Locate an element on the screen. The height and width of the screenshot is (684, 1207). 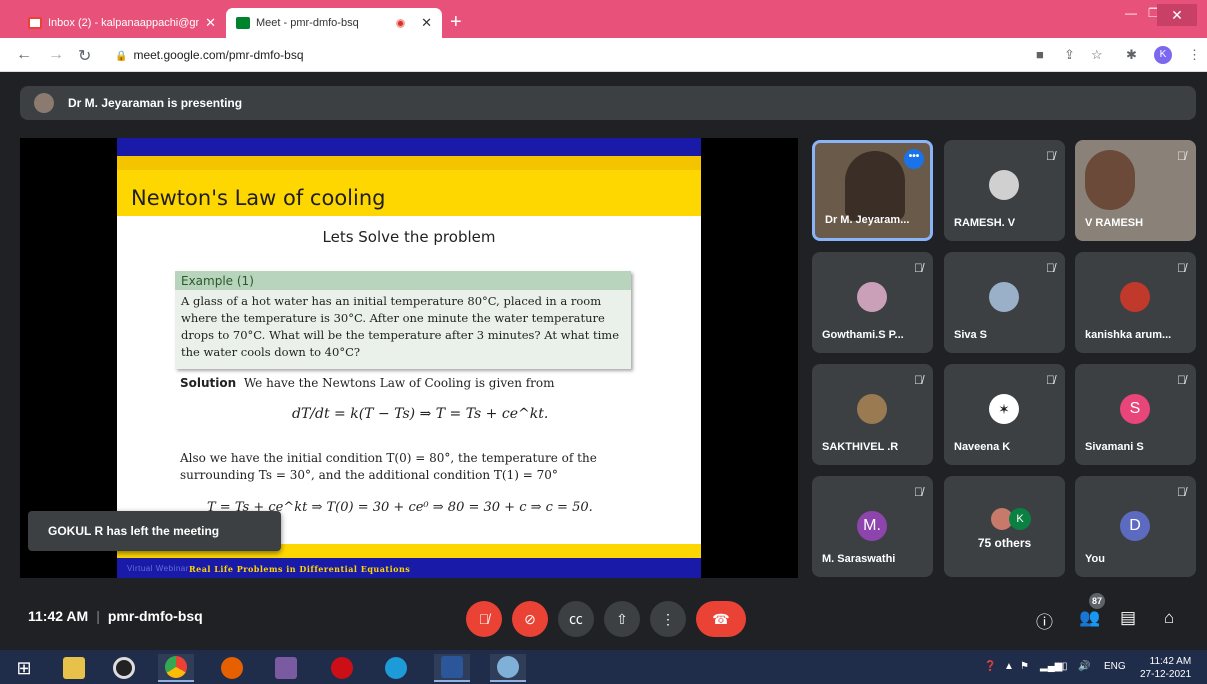
taskbar-edge is located at coordinates (396, 668).